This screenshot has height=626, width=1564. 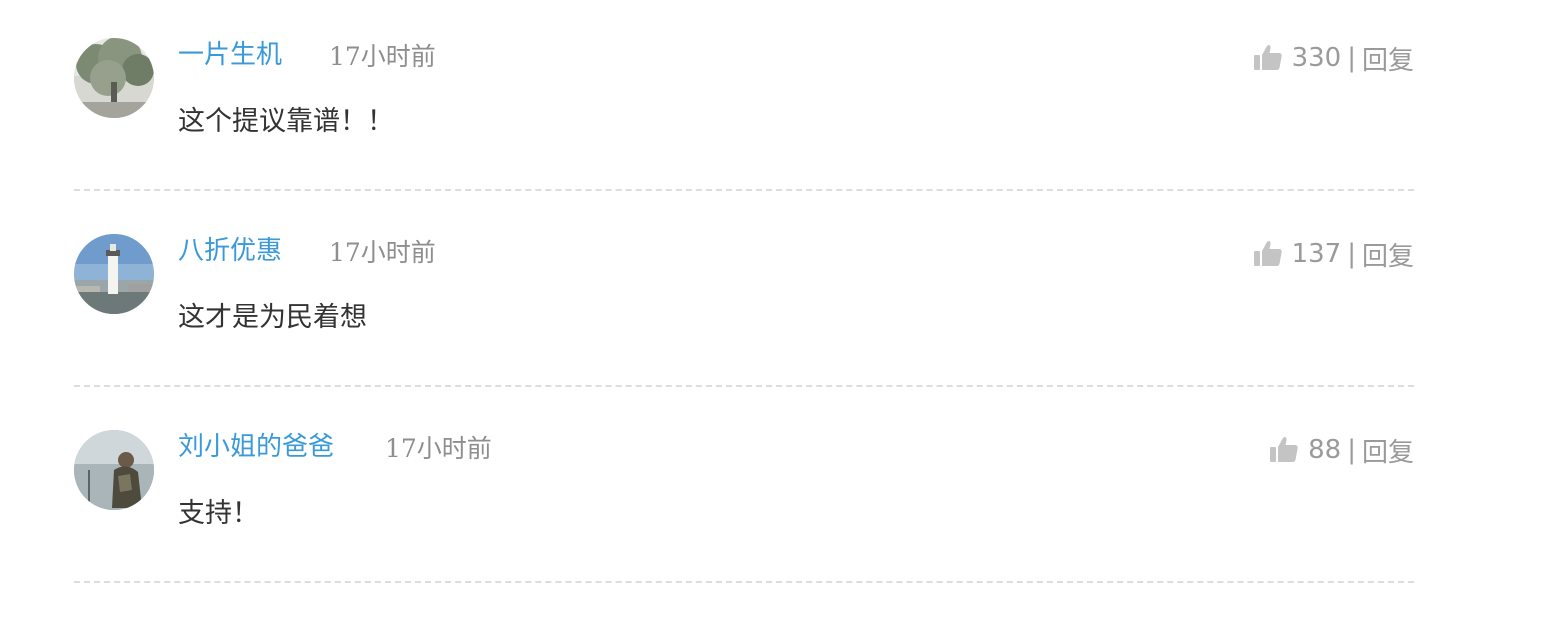 What do you see at coordinates (1325, 450) in the screenshot?
I see `like-count: 88` at bounding box center [1325, 450].